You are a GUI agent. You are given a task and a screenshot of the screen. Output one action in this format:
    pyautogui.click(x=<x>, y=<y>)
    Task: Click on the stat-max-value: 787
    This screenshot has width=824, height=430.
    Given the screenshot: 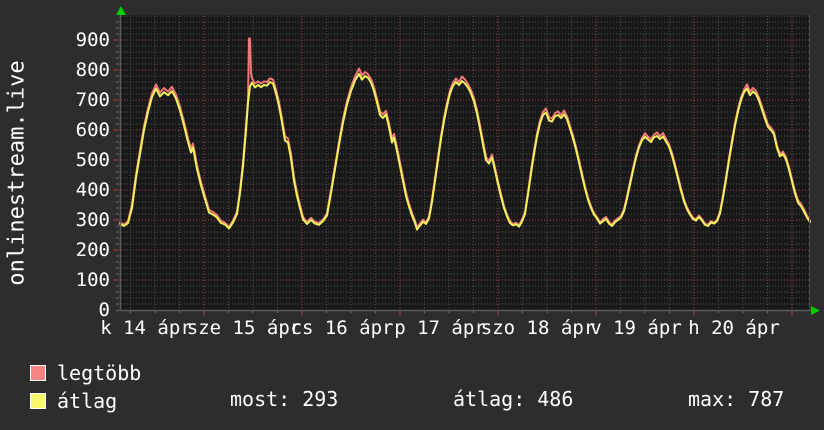 What is the action you would take?
    pyautogui.click(x=766, y=399)
    